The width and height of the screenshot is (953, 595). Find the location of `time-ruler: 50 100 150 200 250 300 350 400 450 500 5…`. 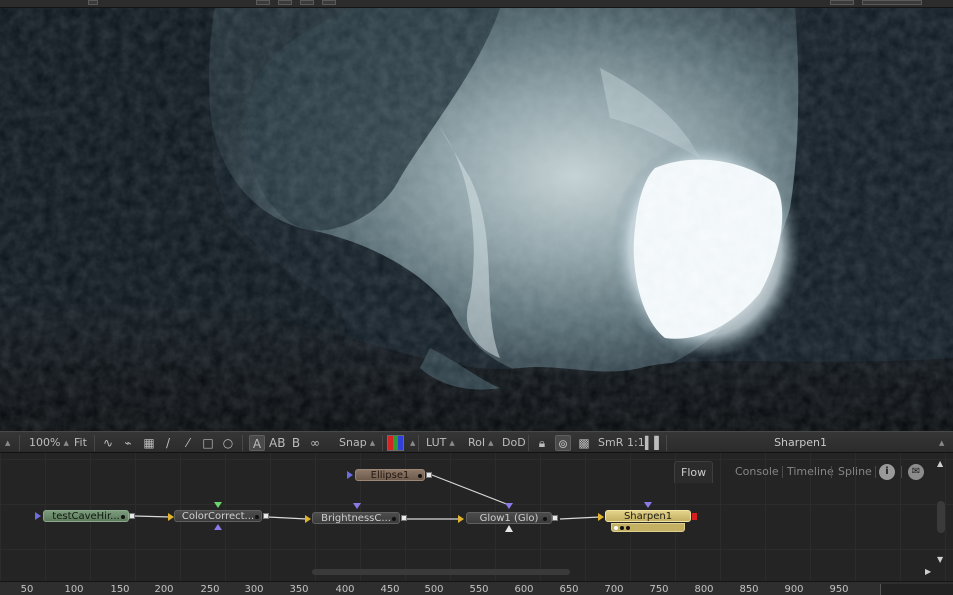

time-ruler: 50 100 150 200 250 300 350 400 450 500 5… is located at coordinates (476, 588).